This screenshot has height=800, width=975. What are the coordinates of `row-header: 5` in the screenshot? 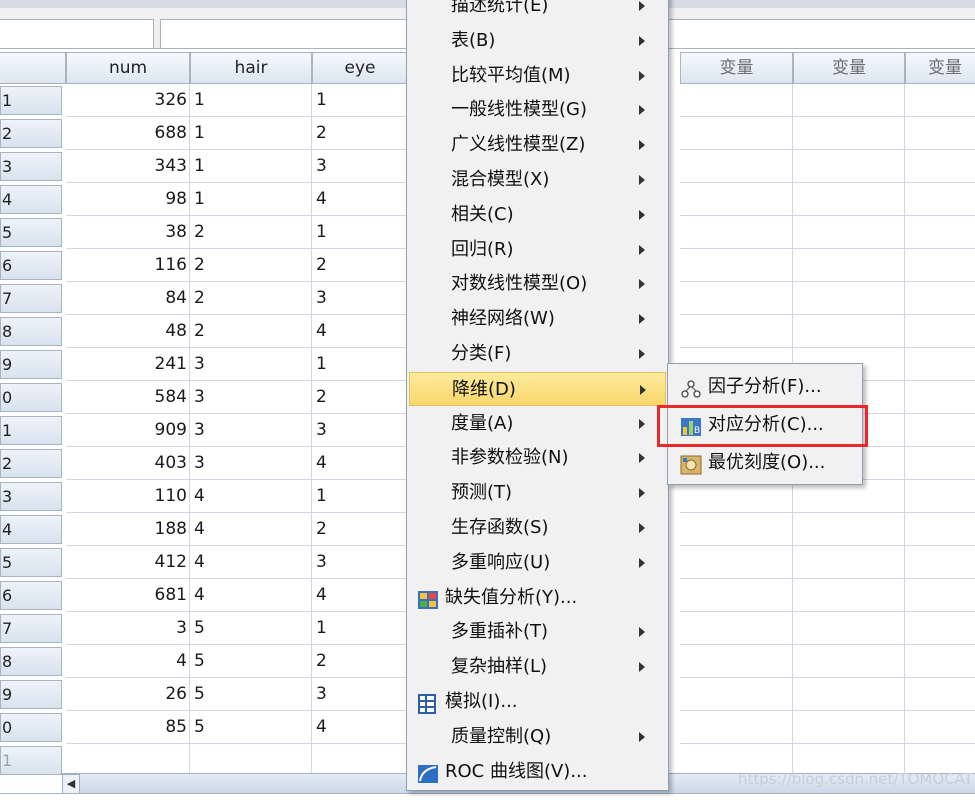 It's located at (31, 232).